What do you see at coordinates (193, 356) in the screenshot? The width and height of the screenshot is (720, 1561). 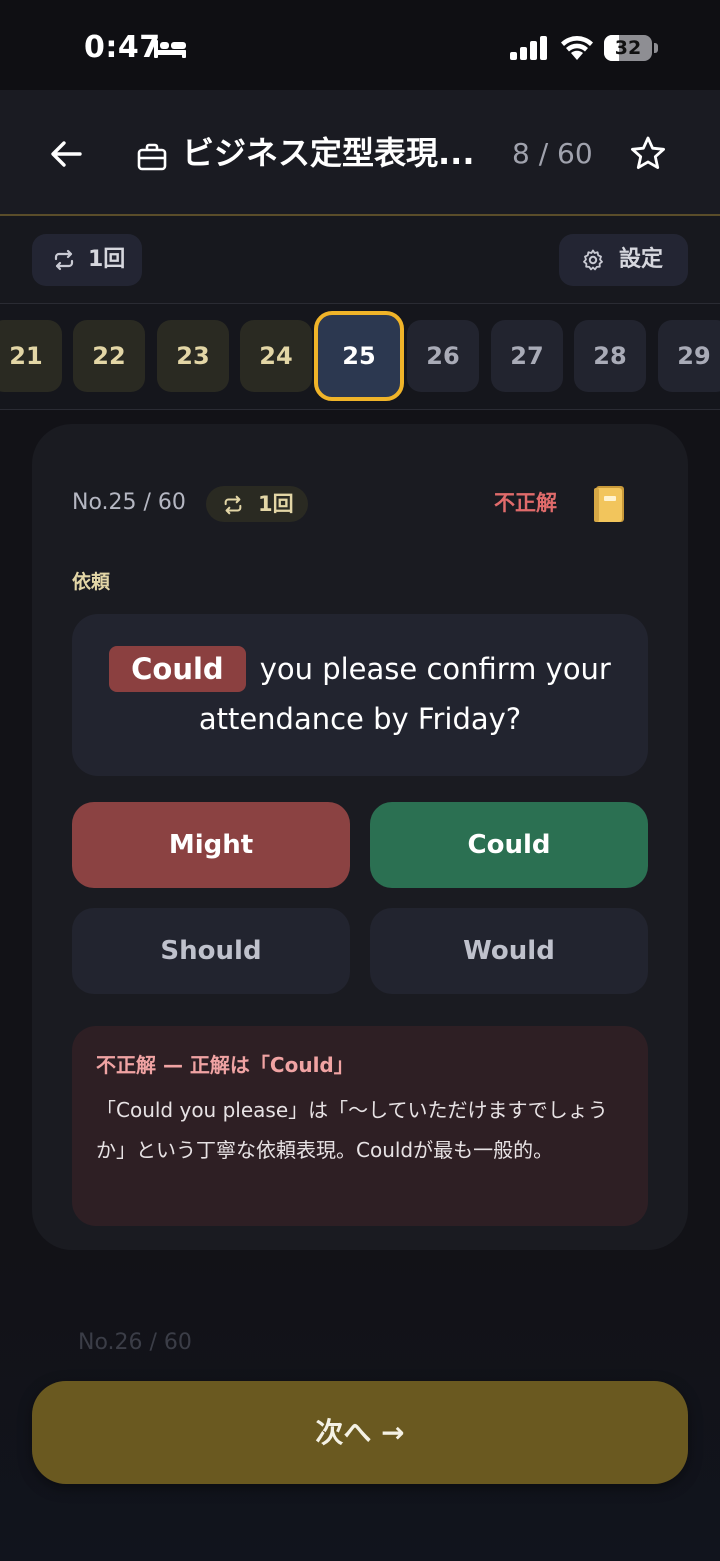 I see `question-number-23: 23` at bounding box center [193, 356].